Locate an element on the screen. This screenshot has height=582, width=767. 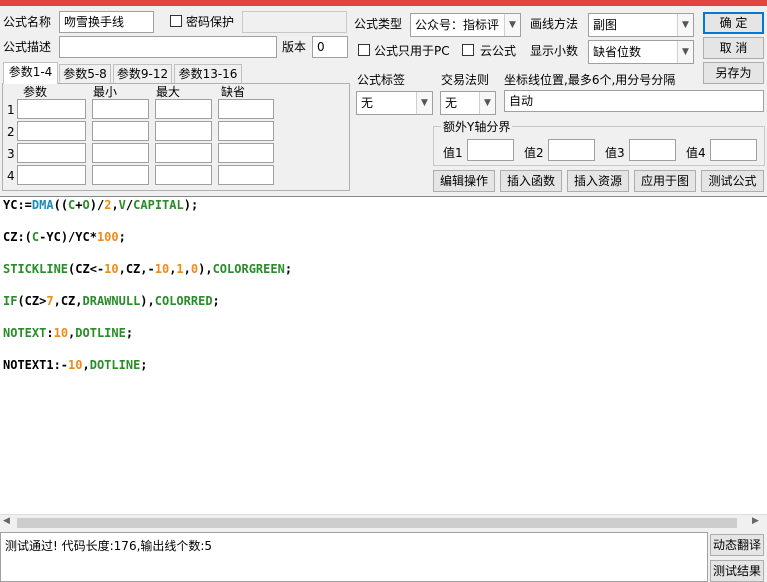
scrollbar-thumb is located at coordinates (377, 523).